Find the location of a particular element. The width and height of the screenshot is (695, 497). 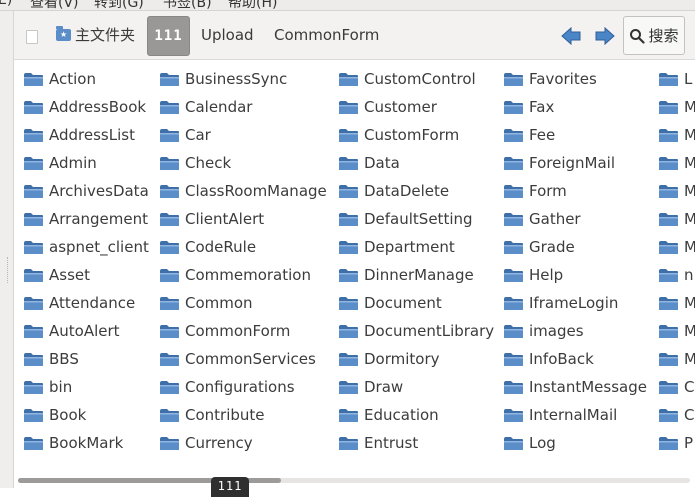

folder-item: BBS is located at coordinates (51, 359).